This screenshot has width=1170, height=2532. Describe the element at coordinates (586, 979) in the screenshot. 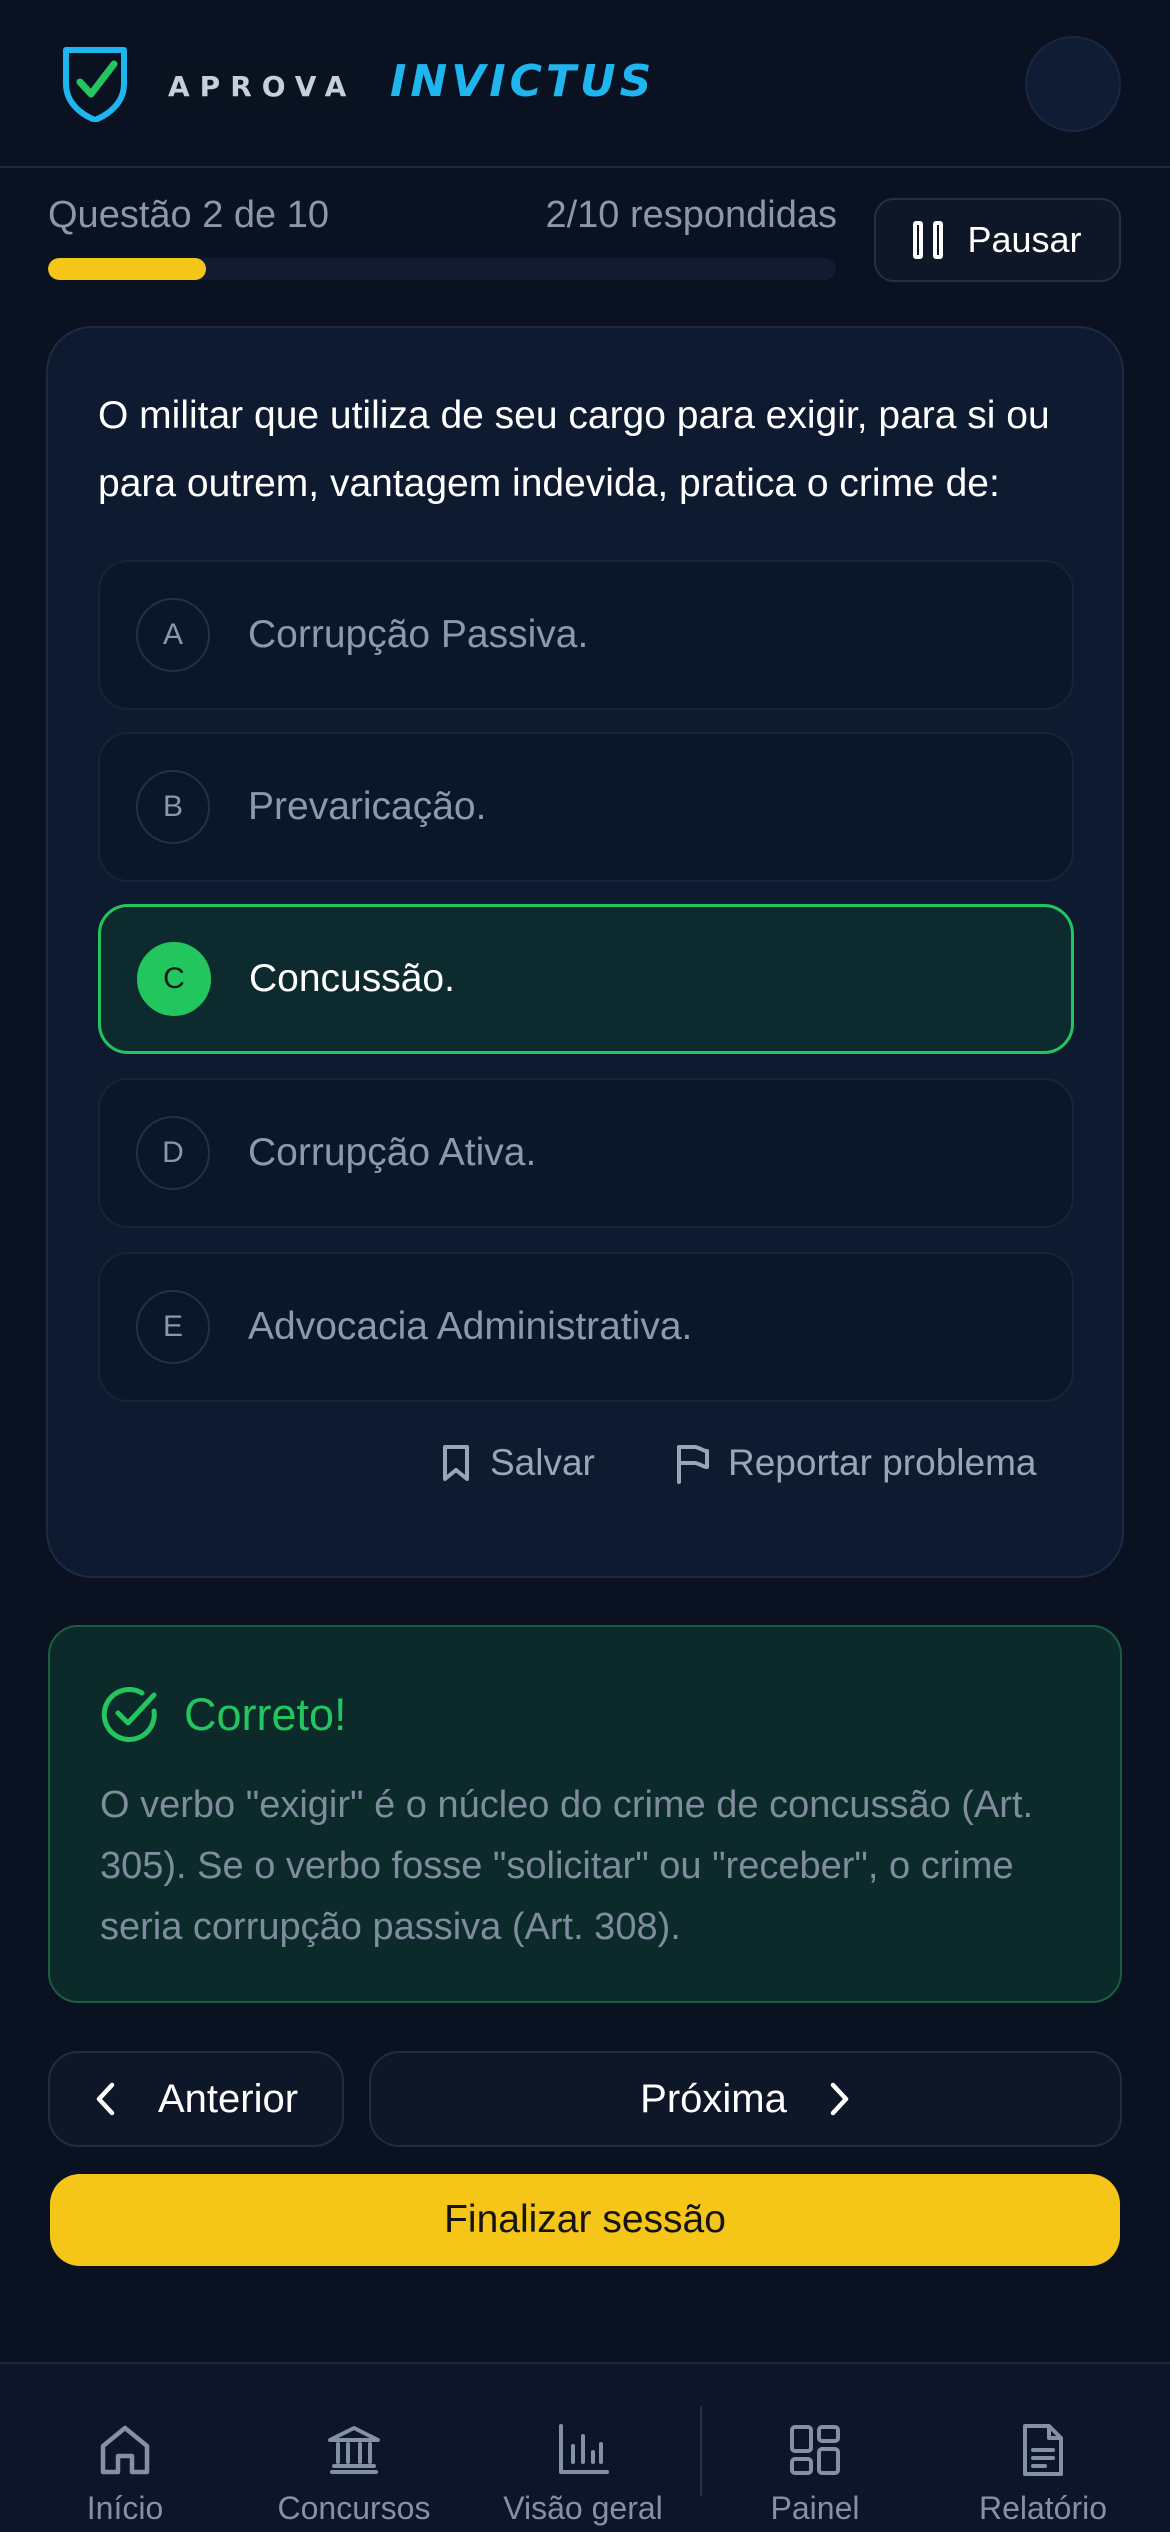

I see `option-c: C Concussão.` at that location.